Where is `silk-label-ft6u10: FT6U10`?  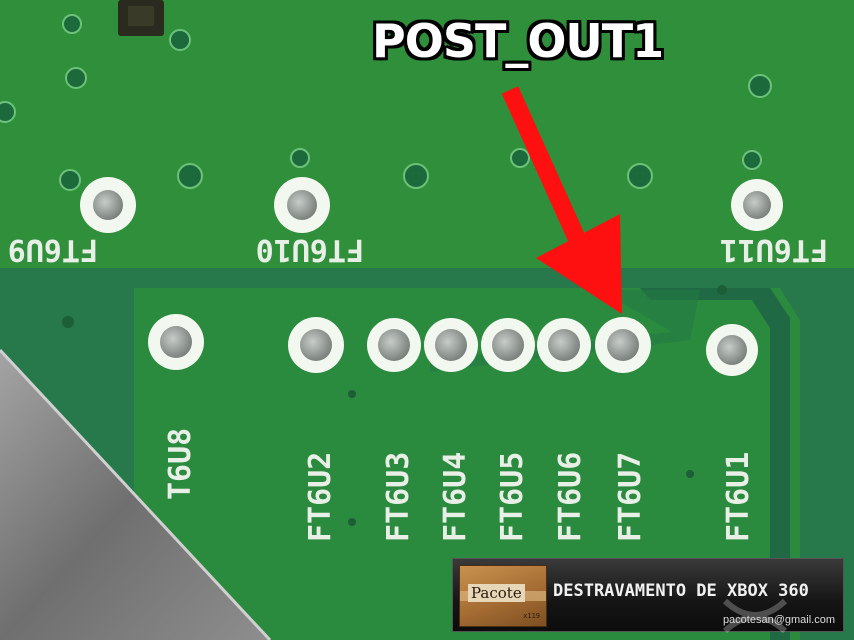 silk-label-ft6u10: FT6U10 is located at coordinates (310, 249).